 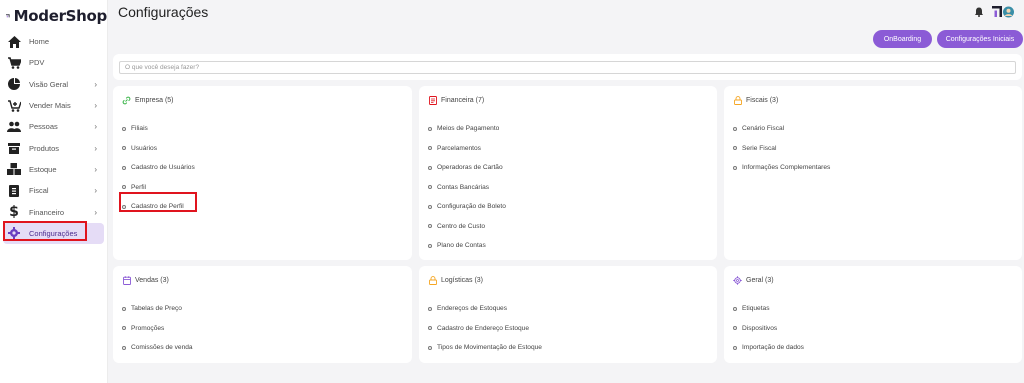 I want to click on item-label: Etiquetas, so click(x=756, y=309).